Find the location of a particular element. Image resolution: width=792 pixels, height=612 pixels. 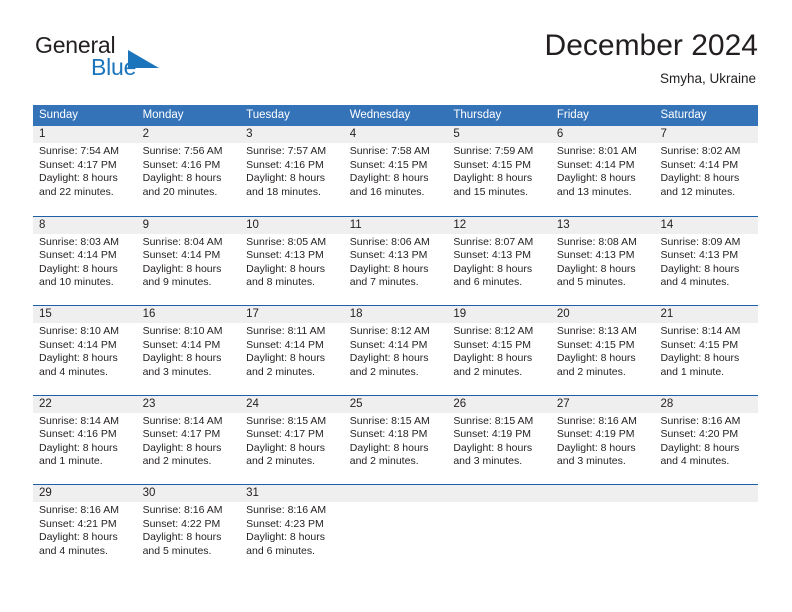

sunset-text: Sunset: 4:21 PM is located at coordinates (78, 523).